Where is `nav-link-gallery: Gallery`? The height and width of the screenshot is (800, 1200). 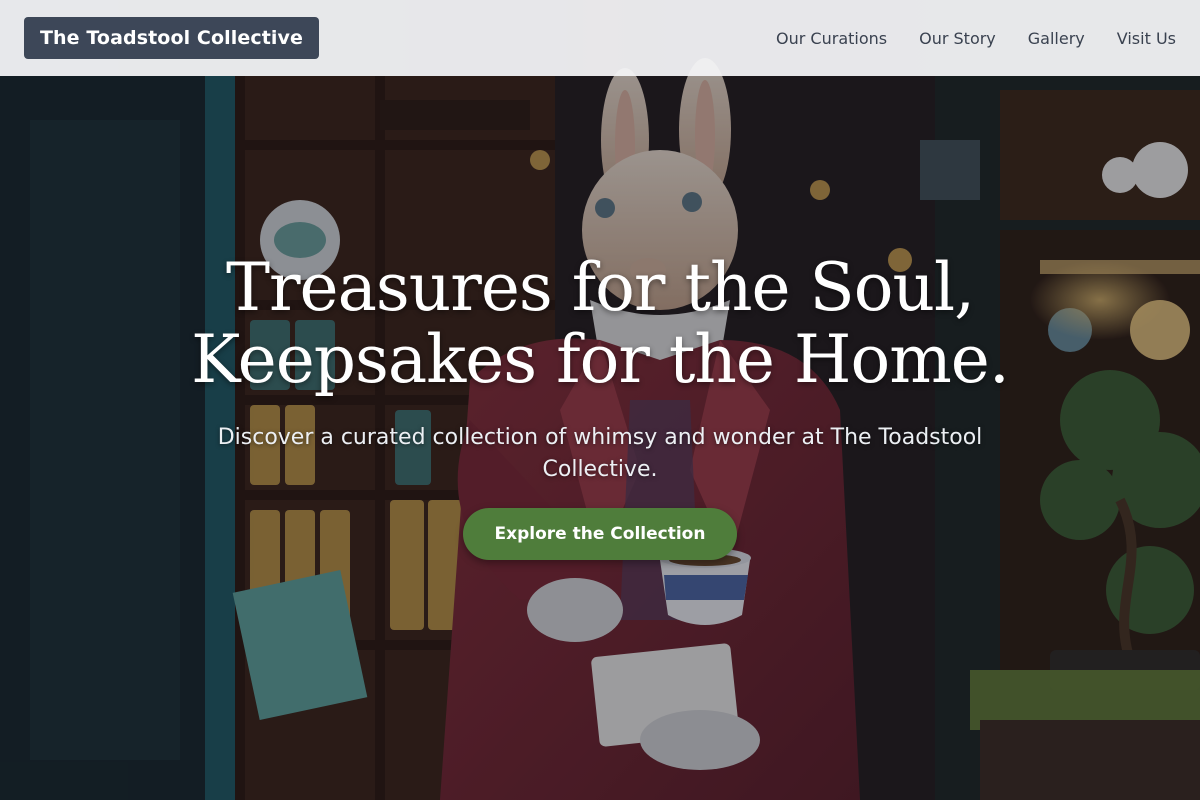
nav-link-gallery: Gallery is located at coordinates (1056, 38).